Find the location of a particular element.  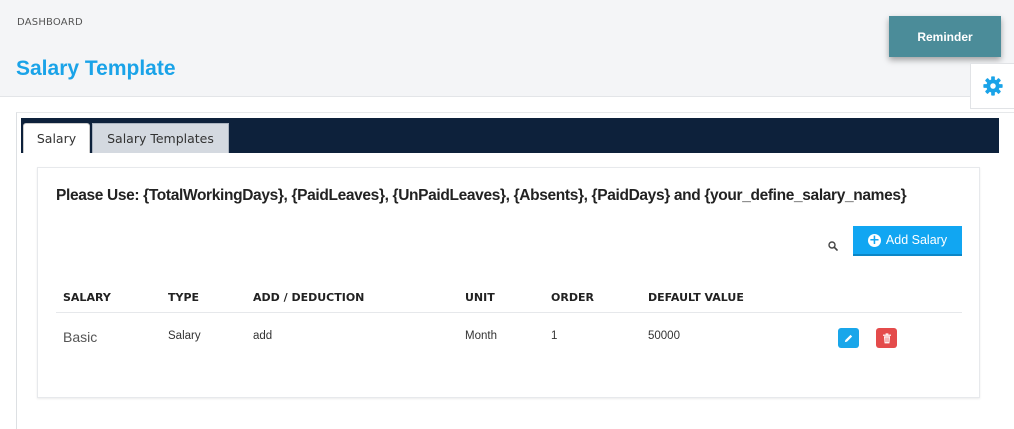

tab-salary-templates: Salary Templates is located at coordinates (160, 138).